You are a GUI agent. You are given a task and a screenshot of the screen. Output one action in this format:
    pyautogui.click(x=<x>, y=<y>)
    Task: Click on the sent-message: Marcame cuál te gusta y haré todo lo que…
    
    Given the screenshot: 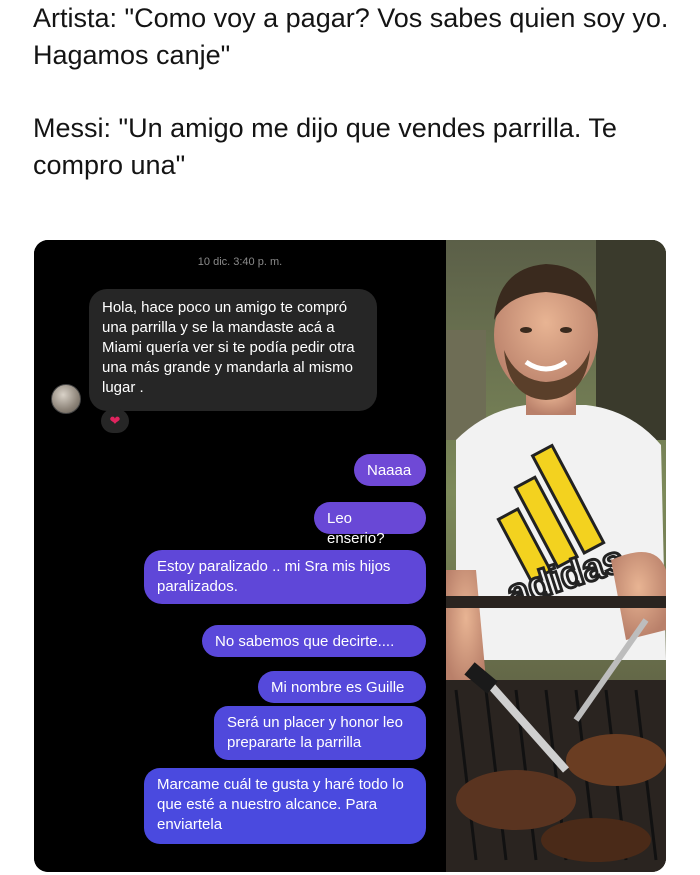 What is the action you would take?
    pyautogui.click(x=285, y=806)
    